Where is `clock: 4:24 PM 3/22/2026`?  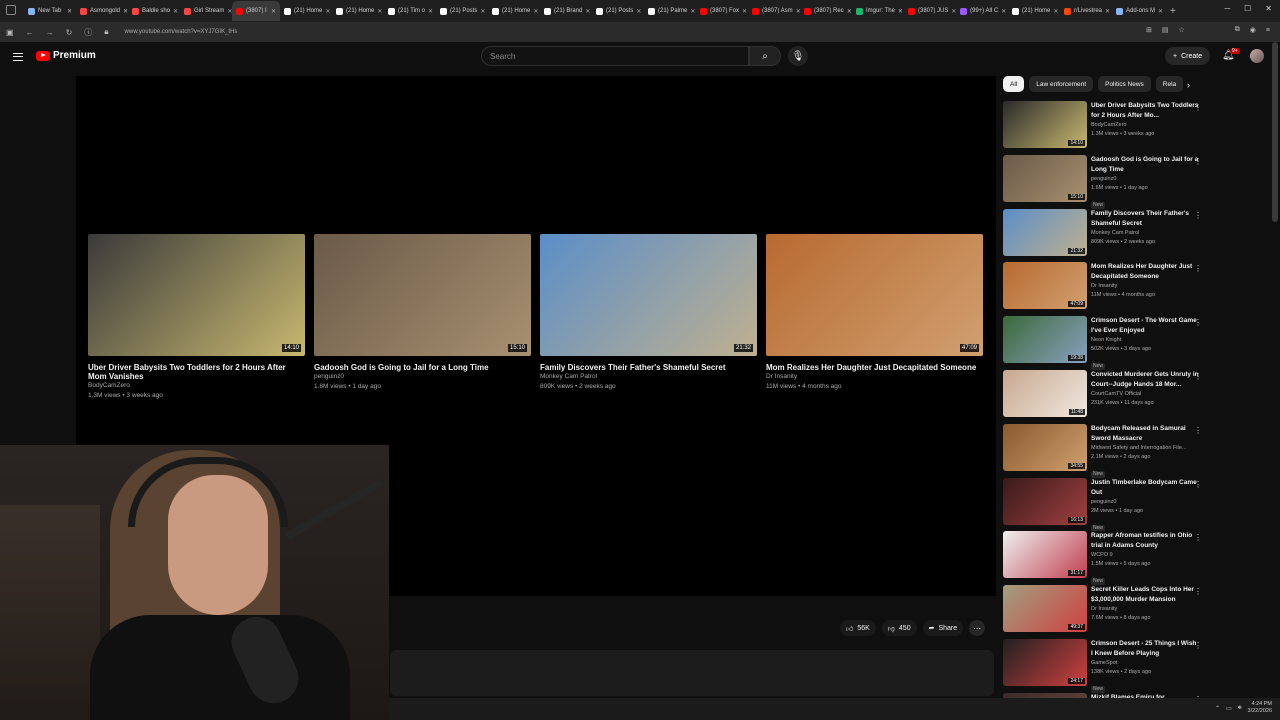 clock: 4:24 PM 3/22/2026 is located at coordinates (1260, 708).